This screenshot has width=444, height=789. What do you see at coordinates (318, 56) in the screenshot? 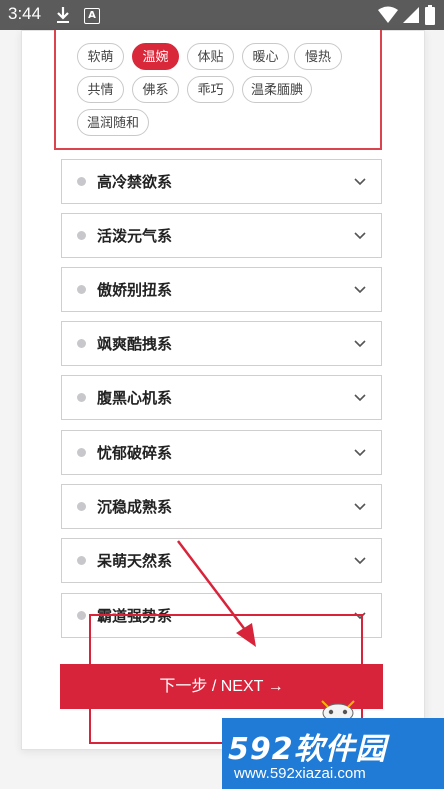
I see `tag-chip: 慢热` at bounding box center [318, 56].